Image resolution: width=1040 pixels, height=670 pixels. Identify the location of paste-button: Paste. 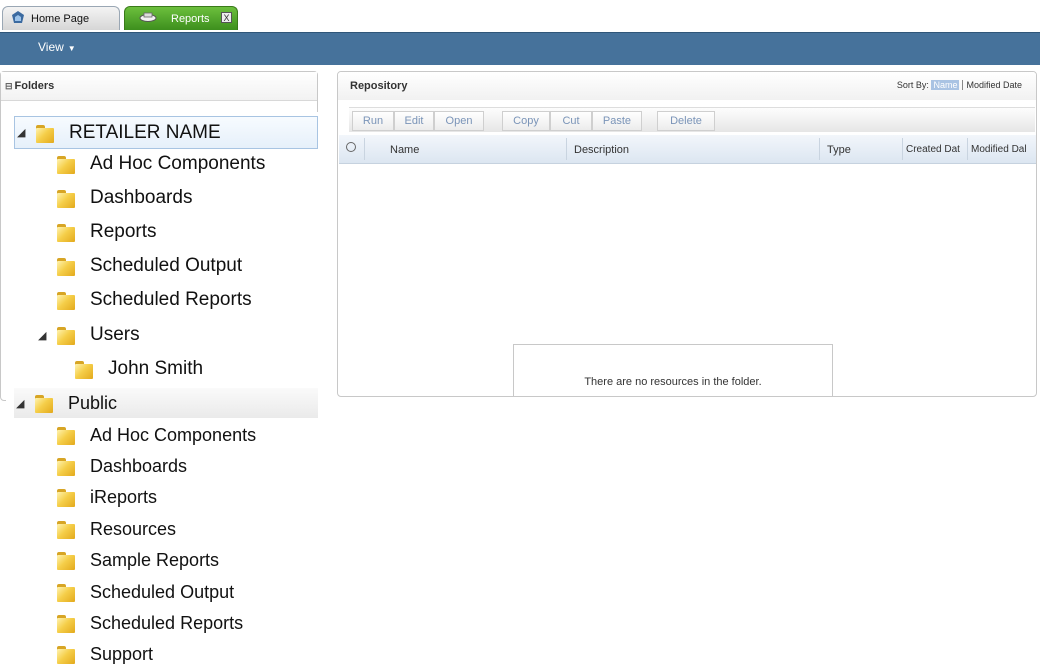
(617, 121).